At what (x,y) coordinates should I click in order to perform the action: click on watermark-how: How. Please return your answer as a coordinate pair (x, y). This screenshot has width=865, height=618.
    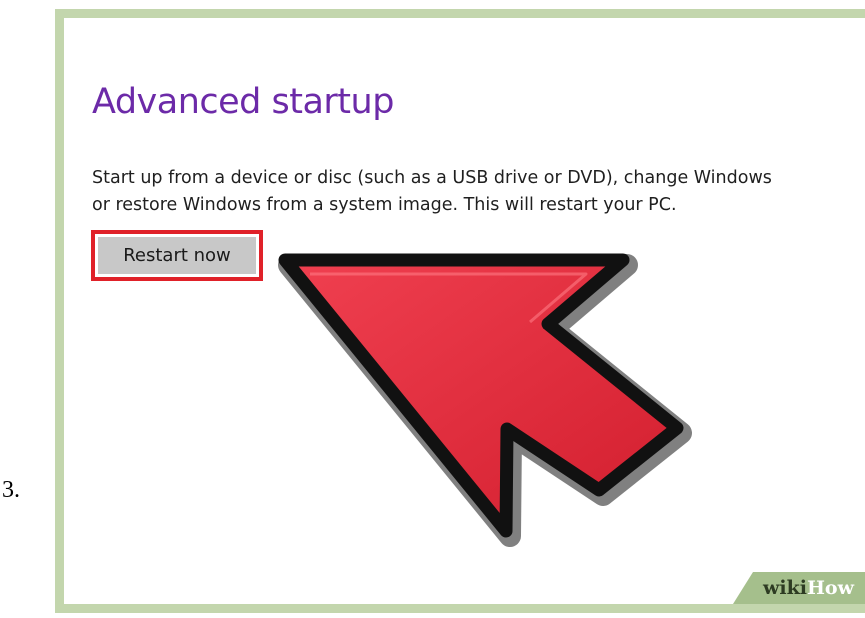
    Looking at the image, I should click on (830, 588).